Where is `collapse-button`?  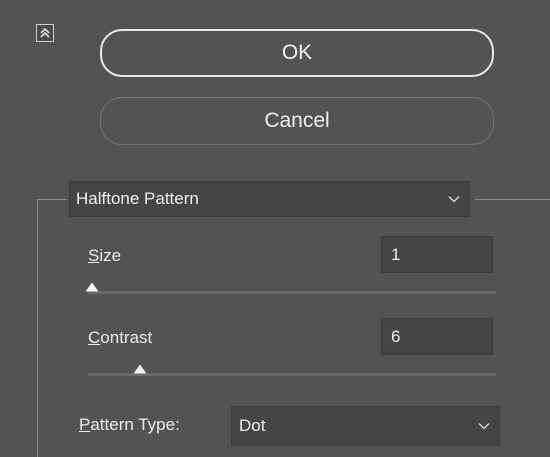
collapse-button is located at coordinates (45, 33).